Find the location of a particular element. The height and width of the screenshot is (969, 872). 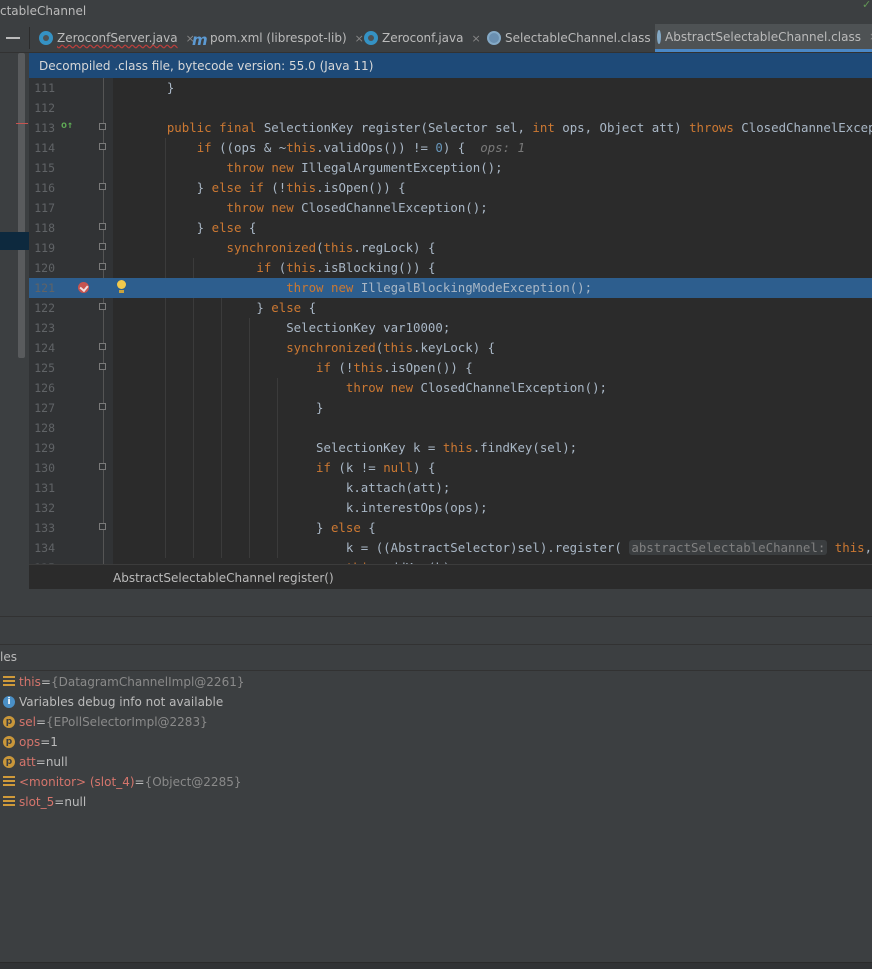

variable-row: p ops = 1 is located at coordinates (29, 742).